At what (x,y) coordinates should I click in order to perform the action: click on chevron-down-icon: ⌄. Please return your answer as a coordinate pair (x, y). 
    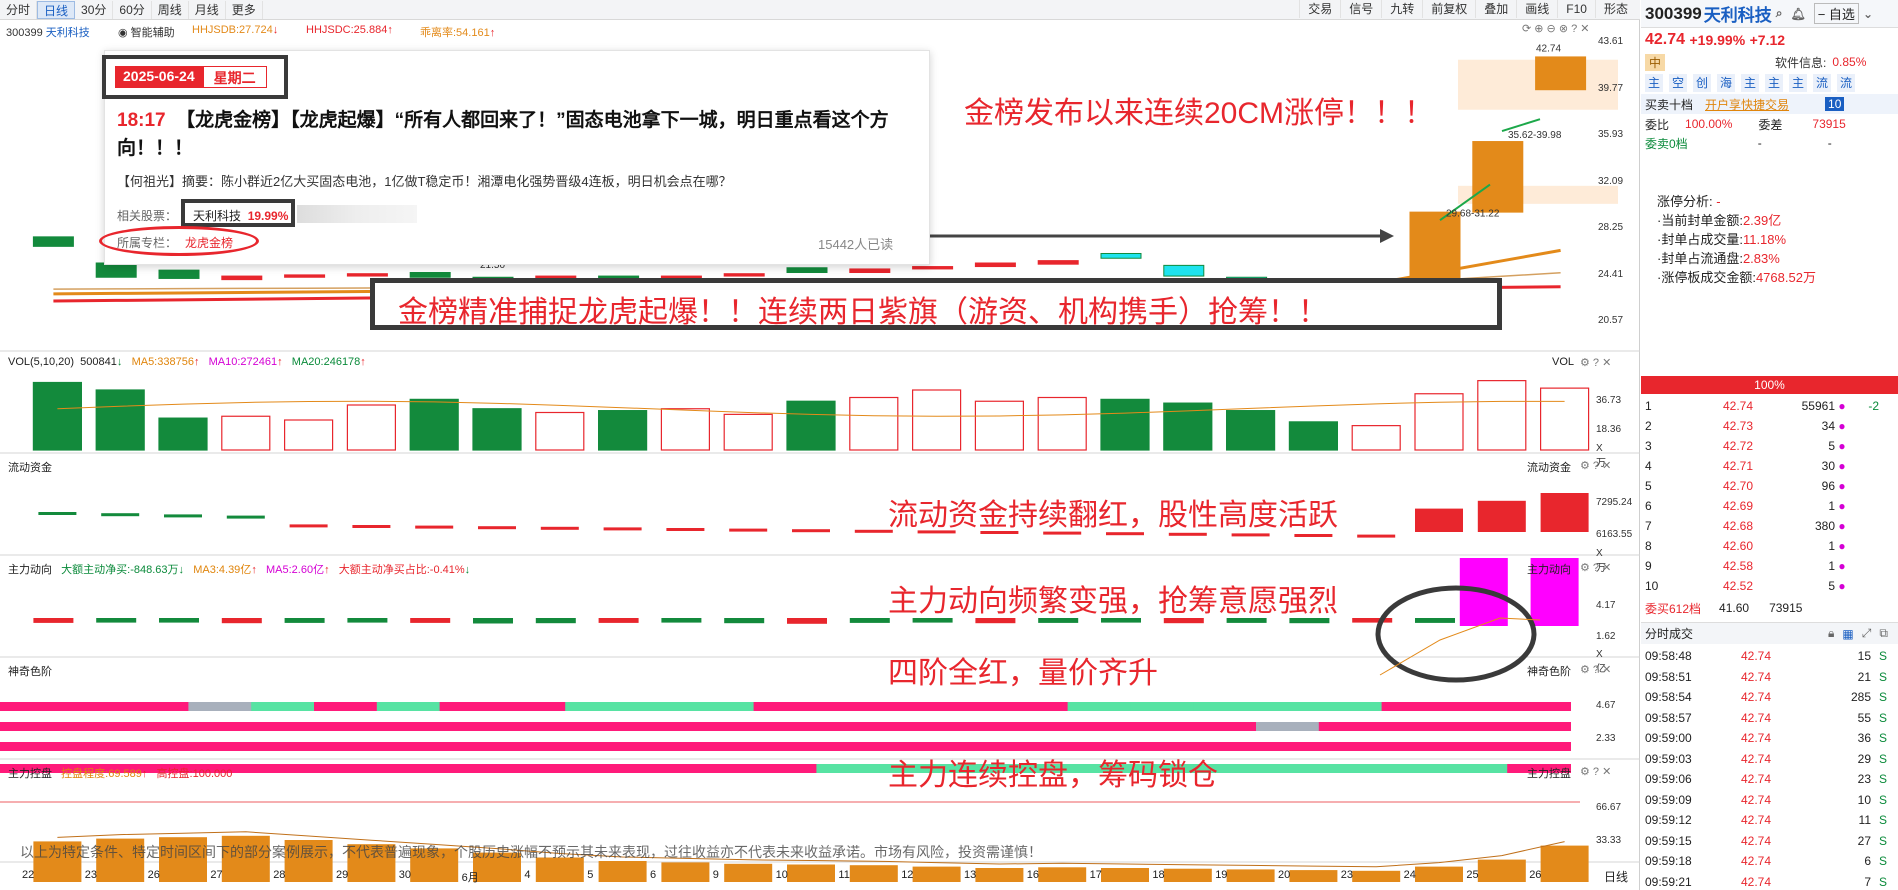
    Looking at the image, I should click on (1868, 14).